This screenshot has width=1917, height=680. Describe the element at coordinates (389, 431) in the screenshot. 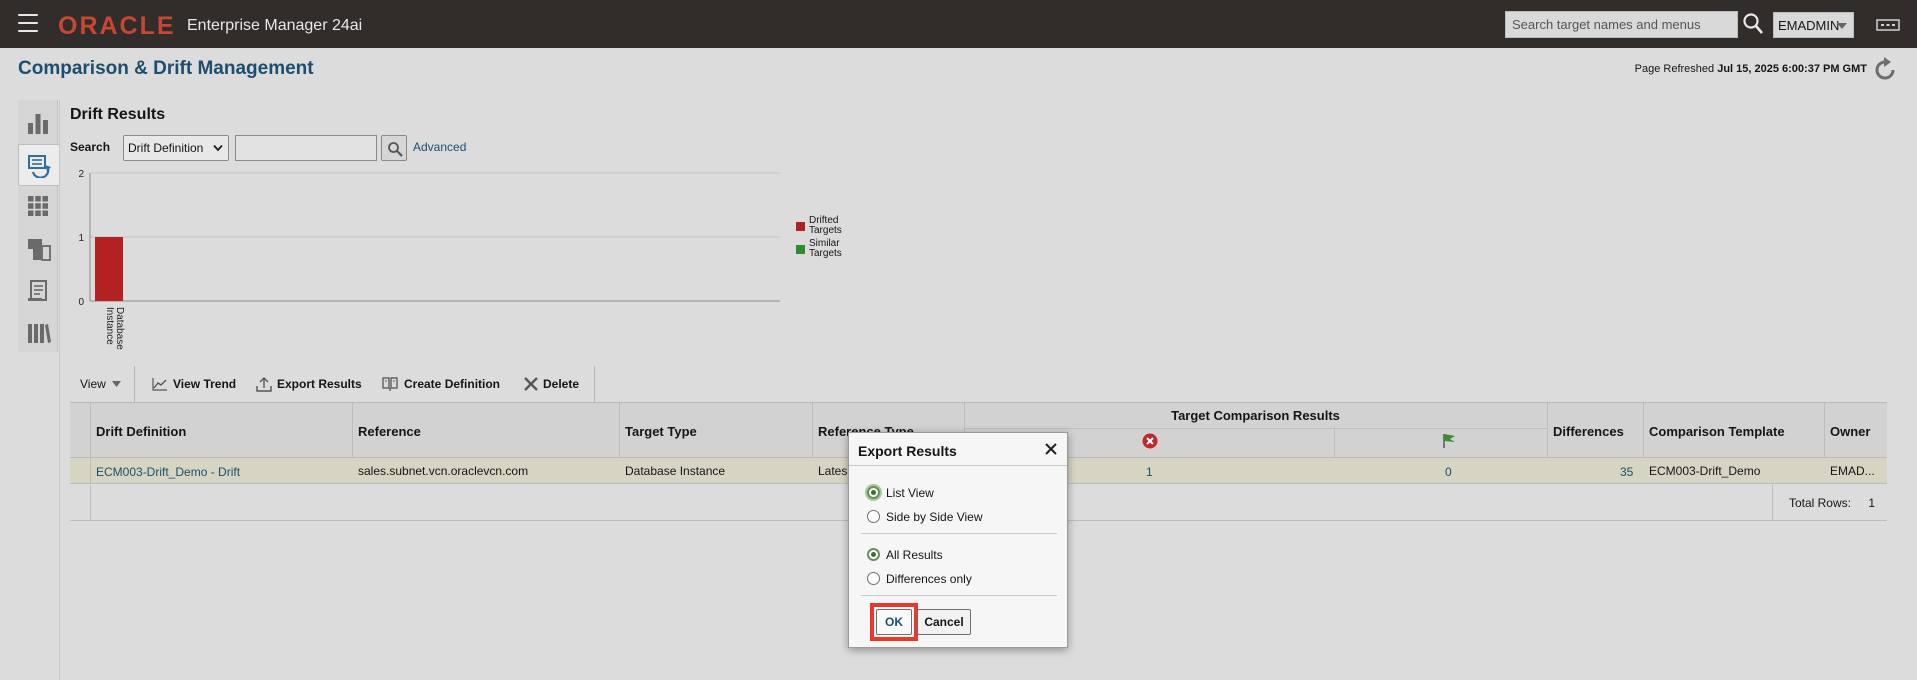

I see `col-reference: Reference` at that location.